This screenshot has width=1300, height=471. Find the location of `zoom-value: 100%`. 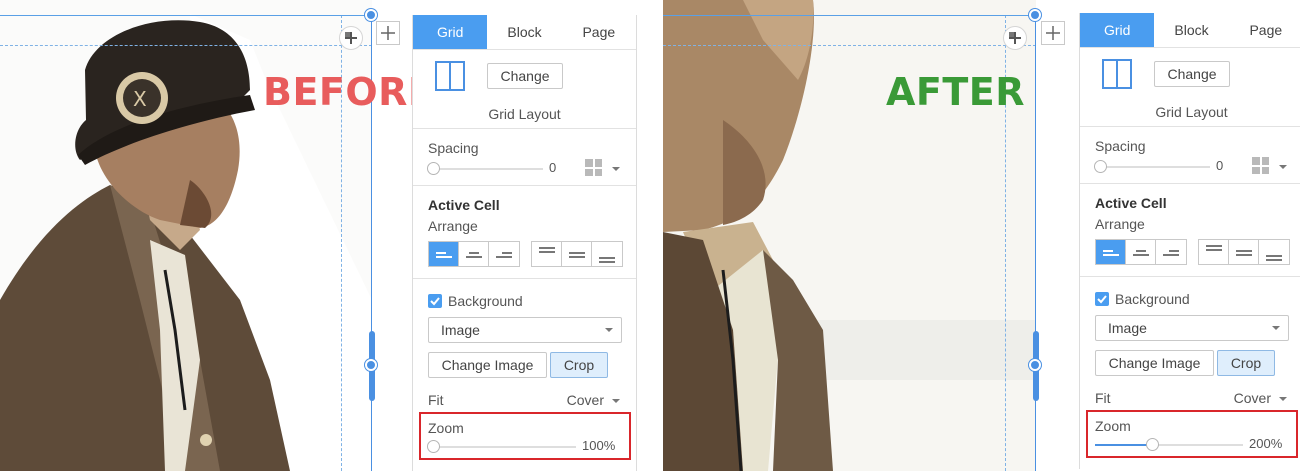

zoom-value: 100% is located at coordinates (599, 445).